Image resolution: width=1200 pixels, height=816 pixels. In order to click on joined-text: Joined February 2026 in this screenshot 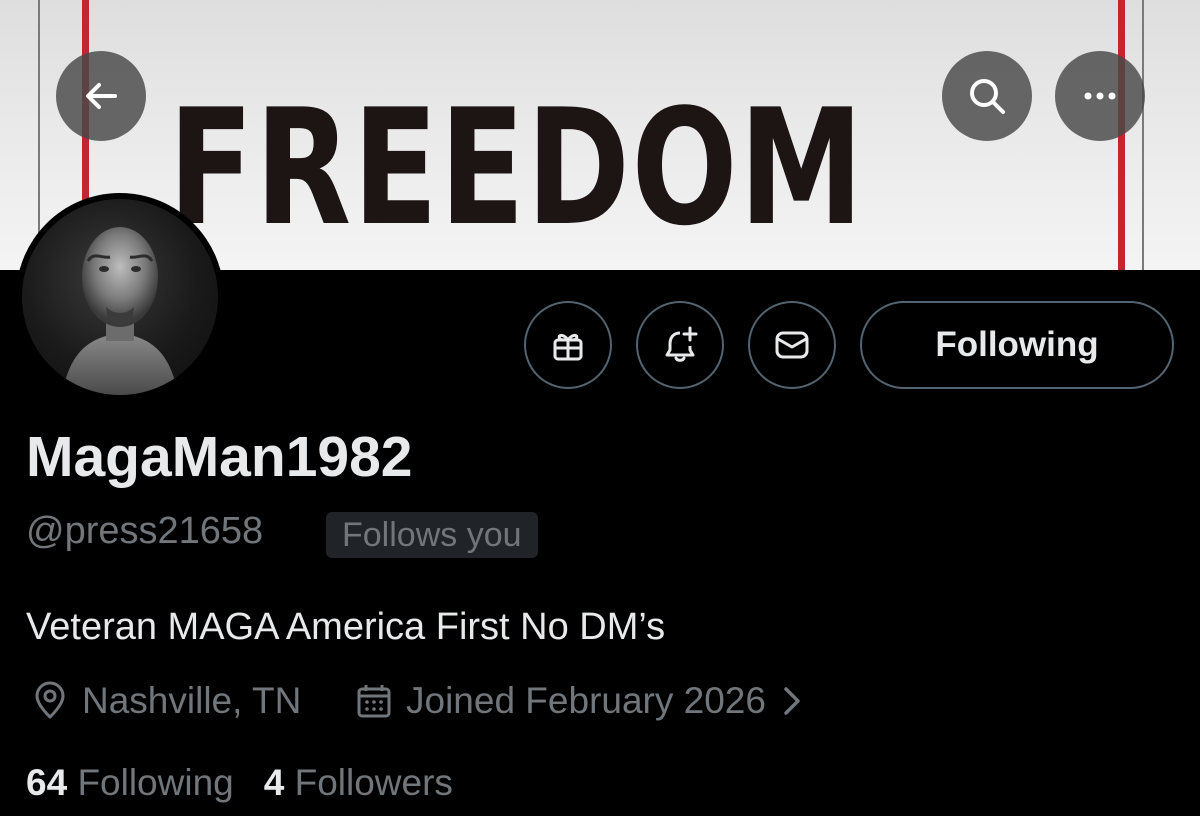, I will do `click(586, 700)`.